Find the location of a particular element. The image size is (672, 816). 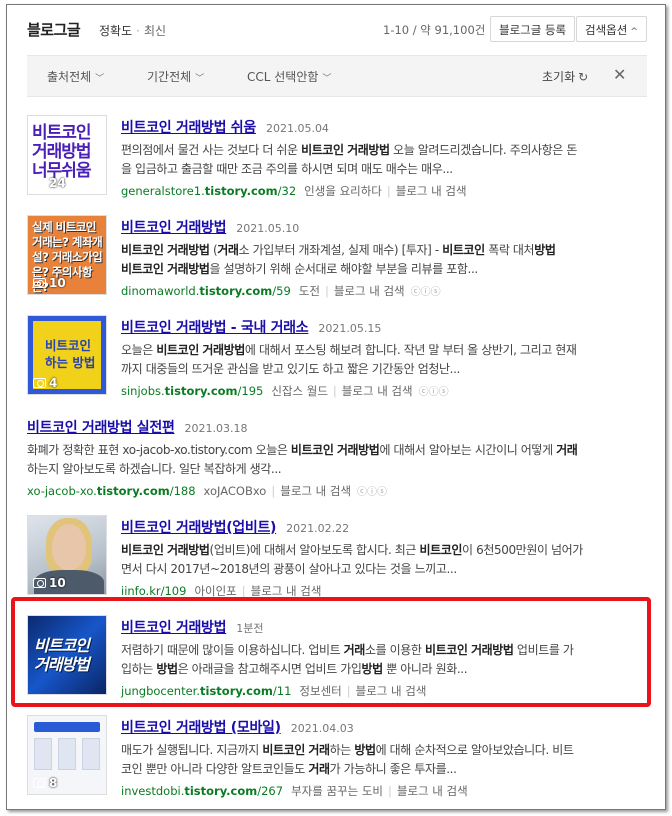

image-count-badge: 8 is located at coordinates (45, 783).